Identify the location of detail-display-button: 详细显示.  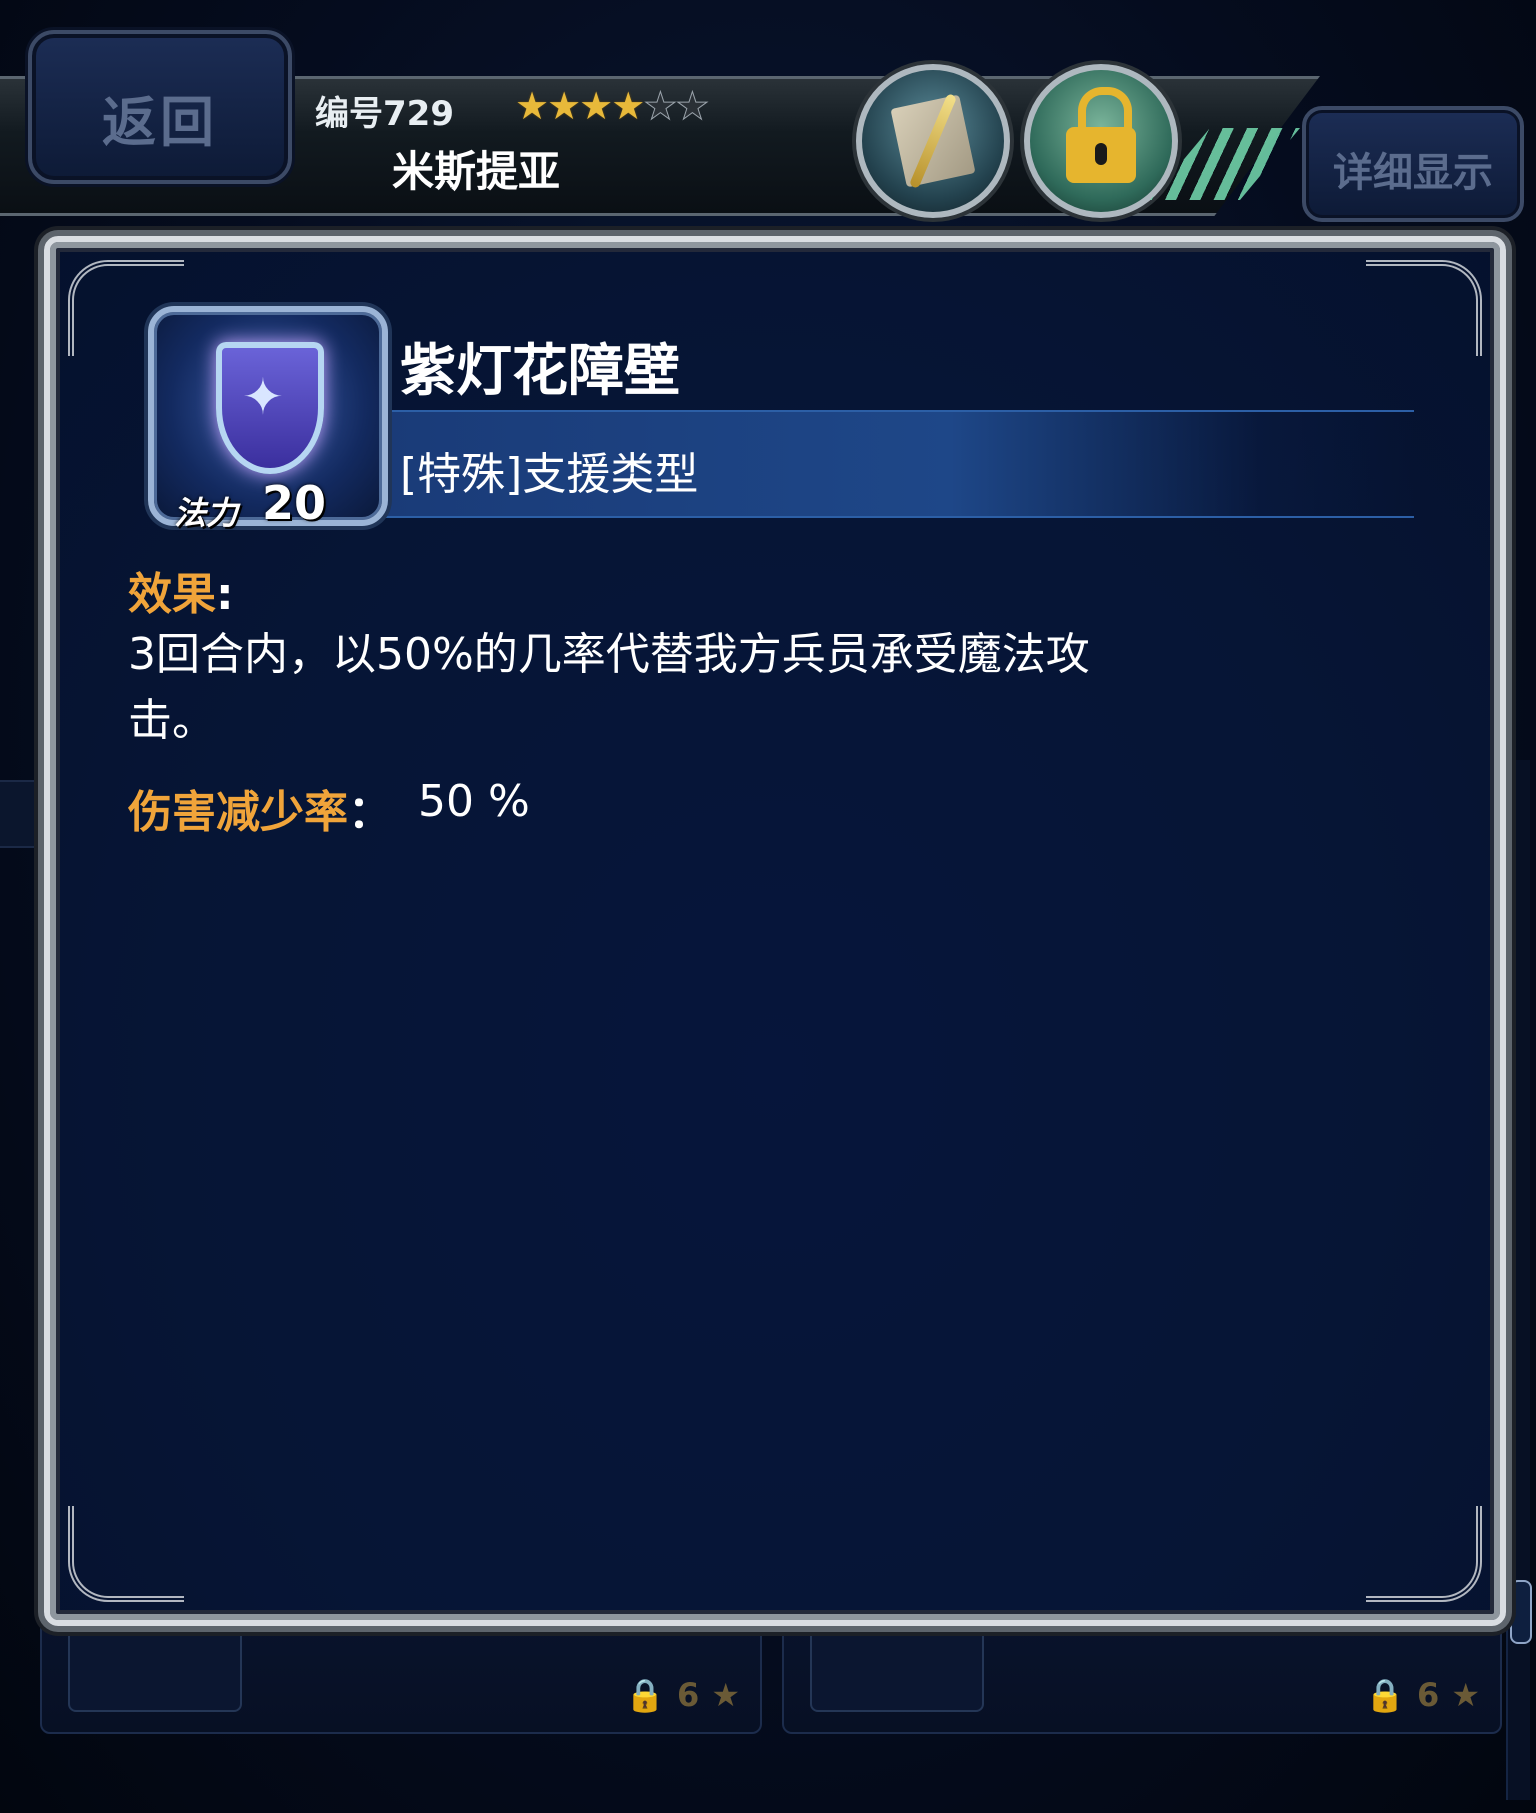
(1413, 164).